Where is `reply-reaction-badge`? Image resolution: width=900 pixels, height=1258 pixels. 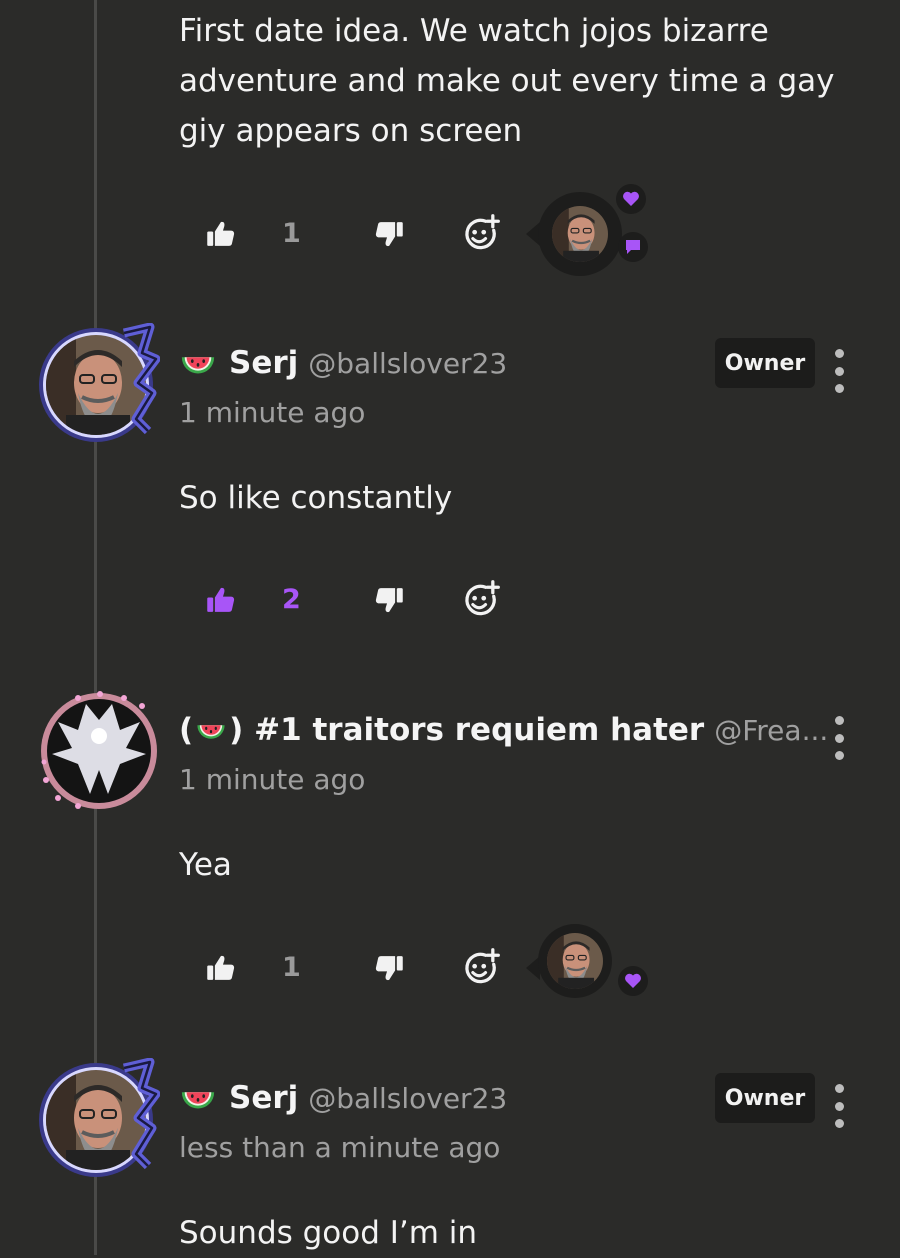 reply-reaction-badge is located at coordinates (633, 247).